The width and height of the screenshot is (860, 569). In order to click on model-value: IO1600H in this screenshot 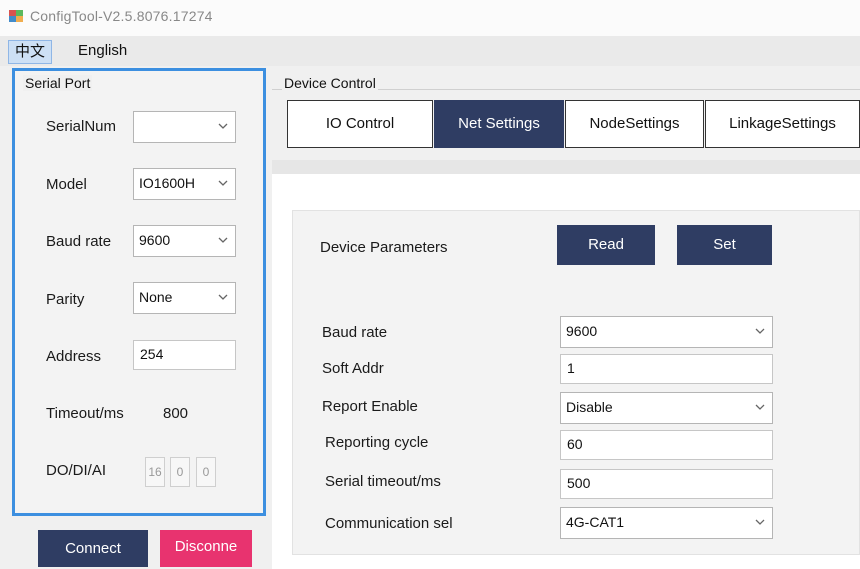, I will do `click(167, 183)`.